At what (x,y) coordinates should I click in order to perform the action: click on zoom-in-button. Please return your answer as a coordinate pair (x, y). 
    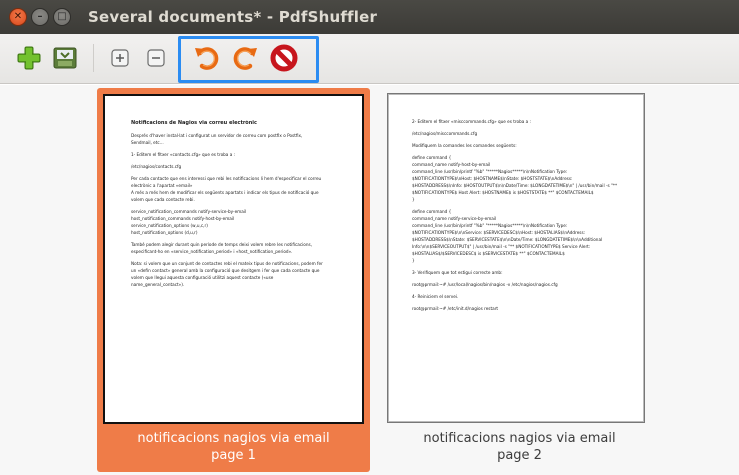
    Looking at the image, I should click on (120, 58).